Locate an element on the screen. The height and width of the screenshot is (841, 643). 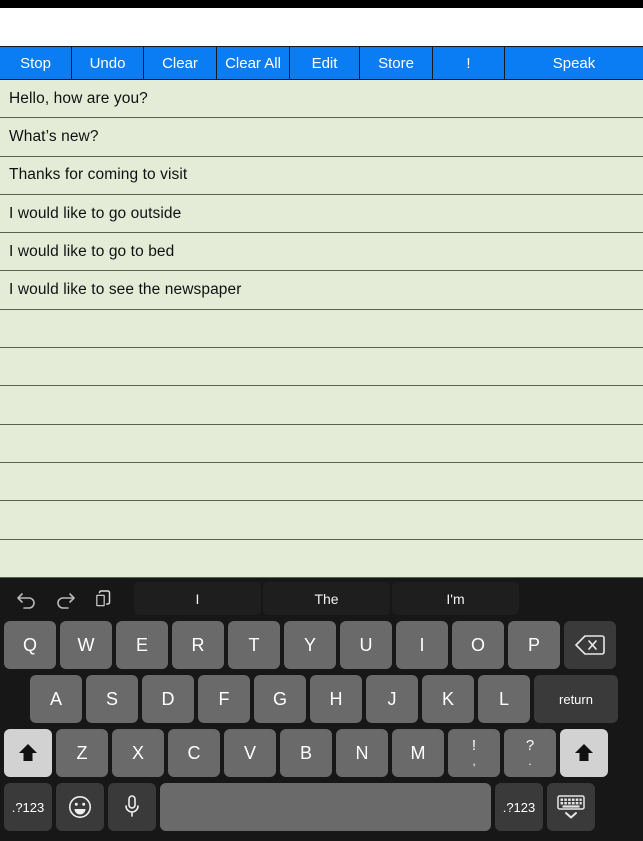
key-exclamation-comma: !, is located at coordinates (474, 753).